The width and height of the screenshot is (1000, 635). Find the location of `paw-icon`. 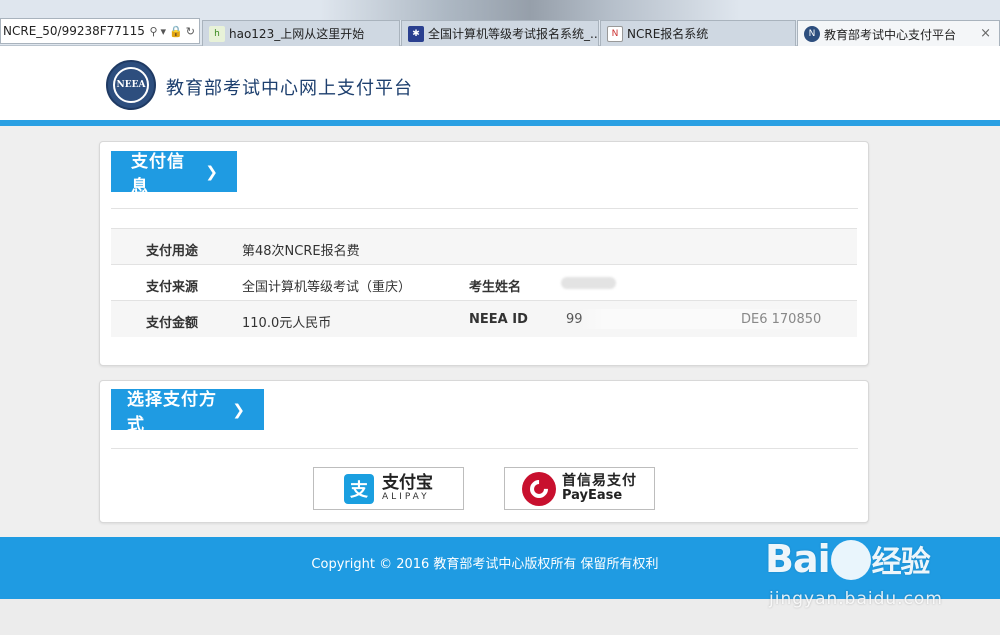

paw-icon is located at coordinates (850, 559).